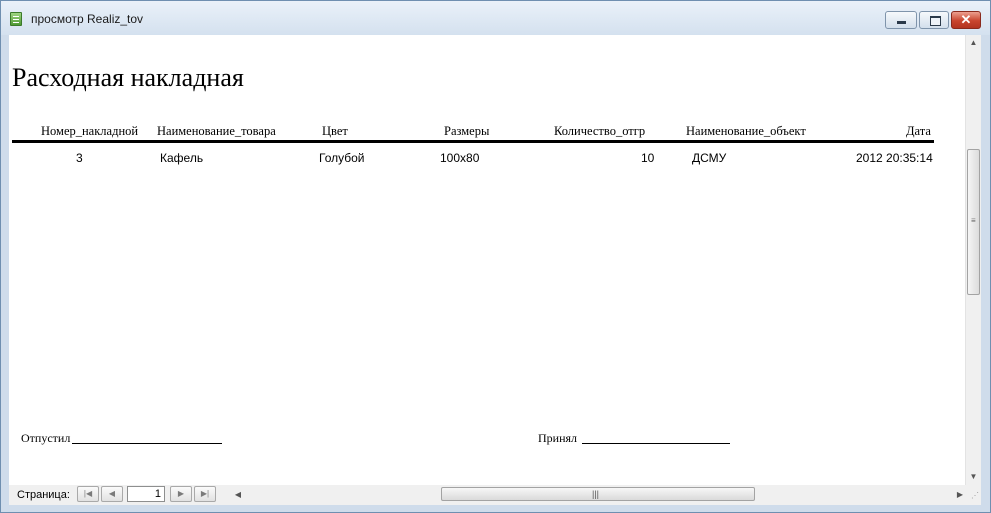 Image resolution: width=991 pixels, height=513 pixels. What do you see at coordinates (216, 131) in the screenshot?
I see `column-header-product-name: Наименование_товара` at bounding box center [216, 131].